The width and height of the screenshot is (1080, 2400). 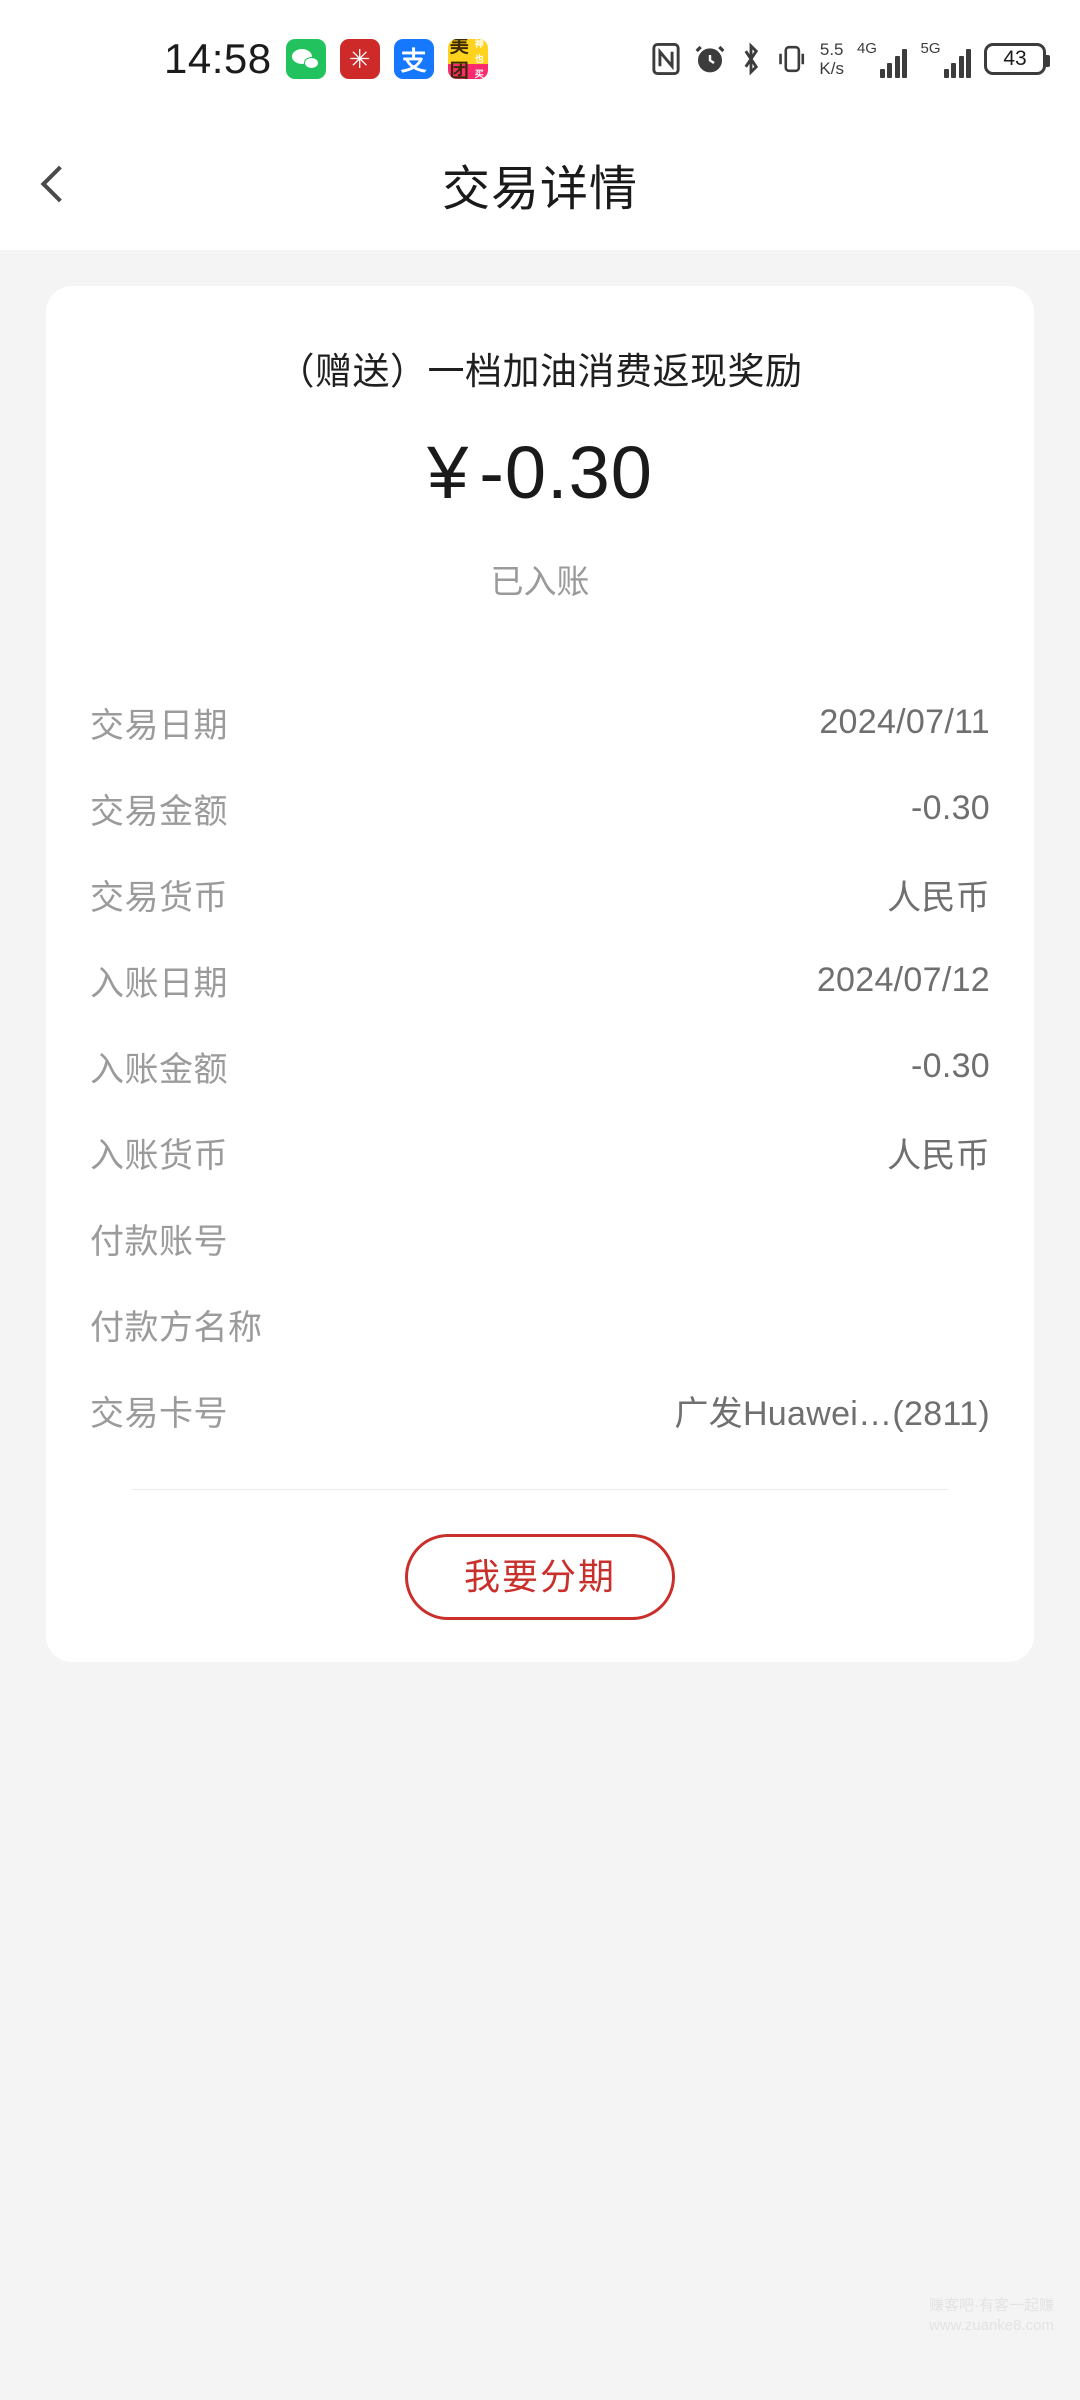 I want to click on currency-symbol: ¥, so click(x=448, y=473).